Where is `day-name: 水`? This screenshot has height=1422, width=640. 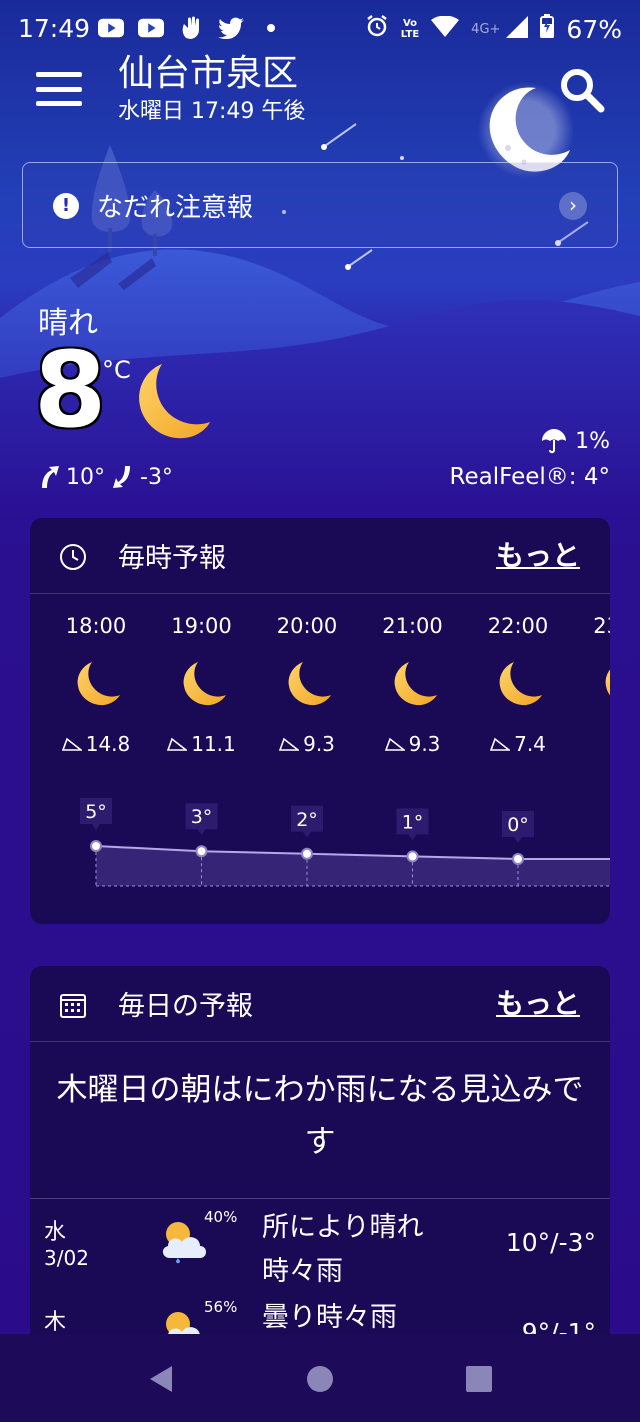
day-name: 水 is located at coordinates (55, 1232).